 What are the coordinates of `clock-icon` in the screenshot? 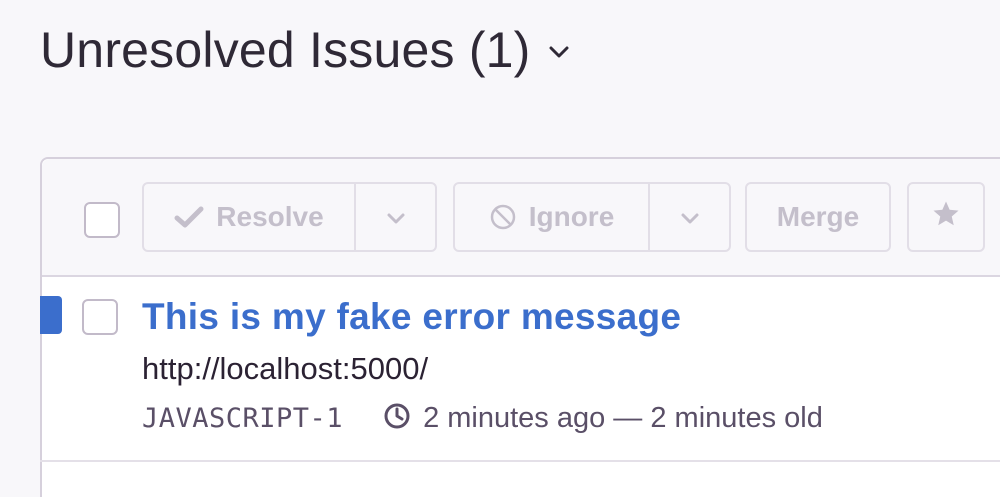 It's located at (397, 418).